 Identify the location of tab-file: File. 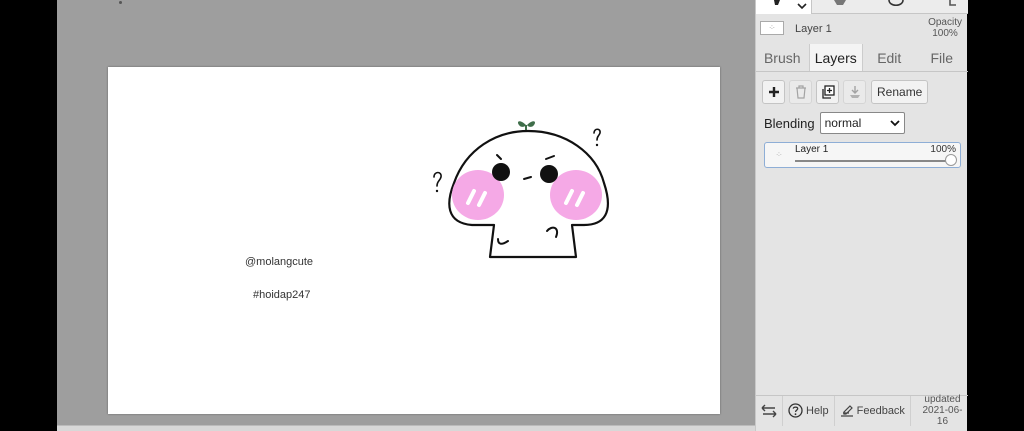
(942, 57).